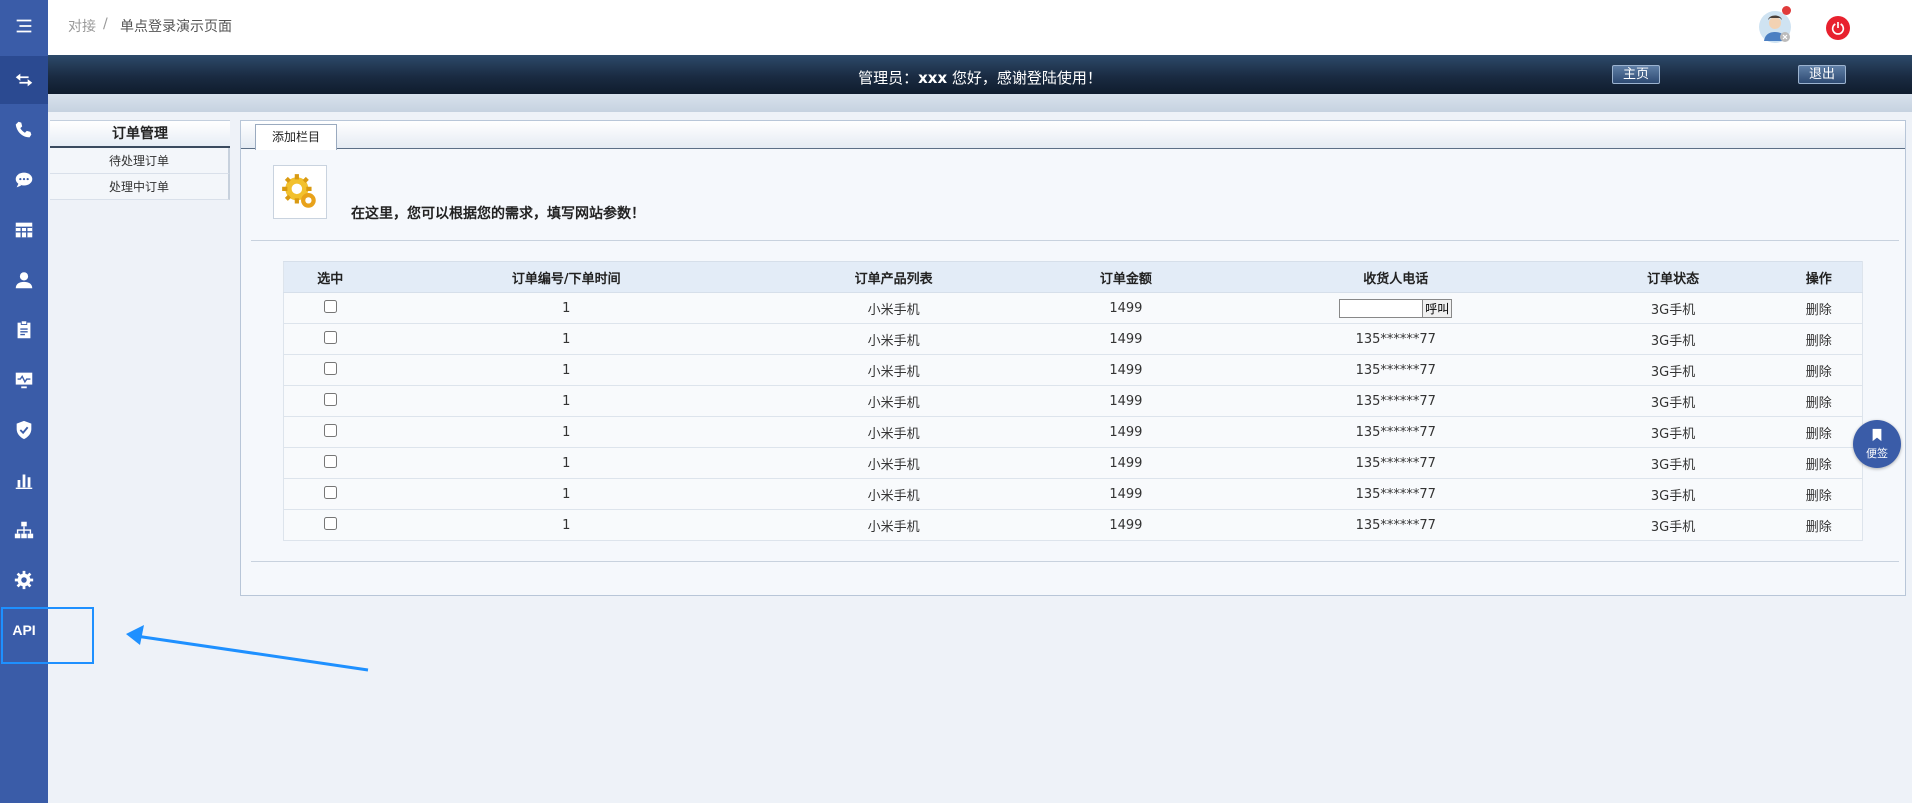 This screenshot has height=803, width=1912. I want to click on logout-button: 退出, so click(1822, 74).